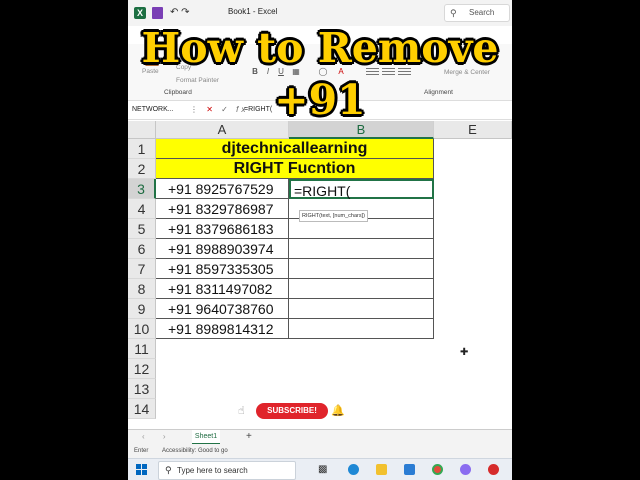 The height and width of the screenshot is (480, 640). Describe the element at coordinates (158, 437) in the screenshot. I see `sheet-nav-arrows: ‹ ›` at that location.